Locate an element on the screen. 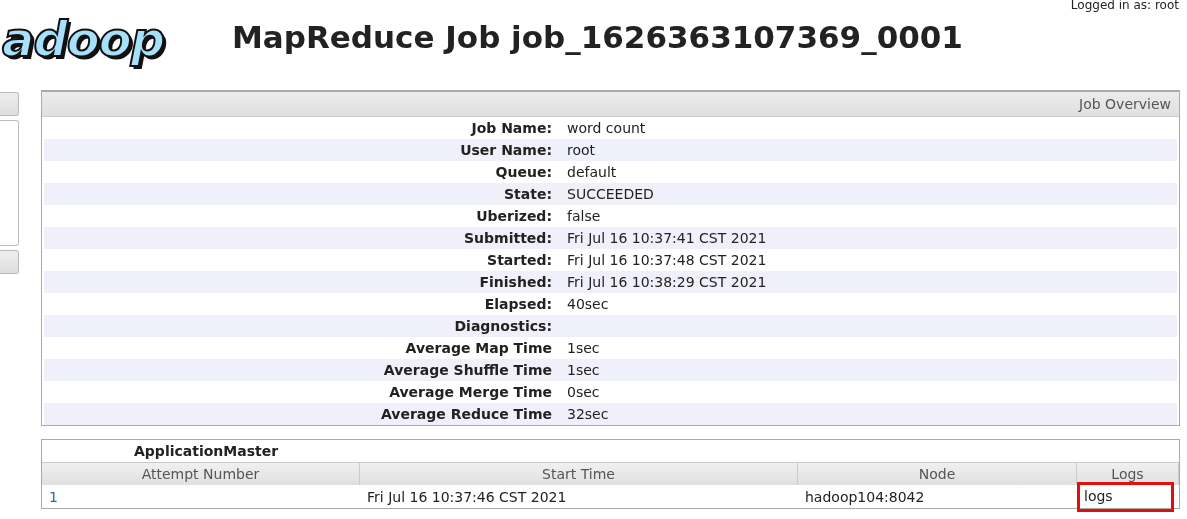 The image size is (1187, 519). field-label: Elapsed: is located at coordinates (517, 304).